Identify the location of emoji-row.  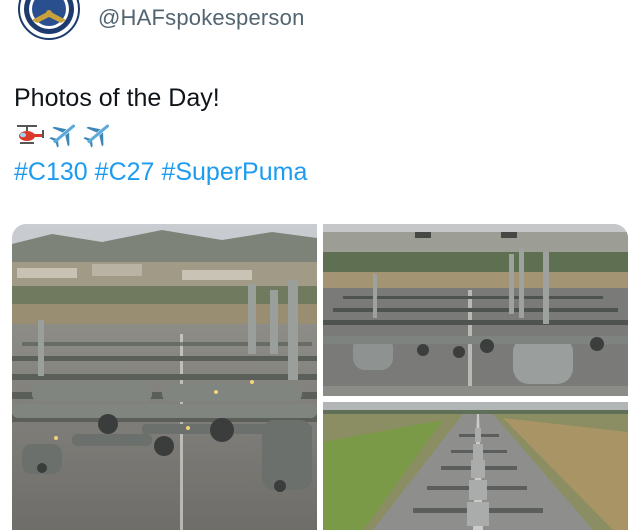
(64, 134).